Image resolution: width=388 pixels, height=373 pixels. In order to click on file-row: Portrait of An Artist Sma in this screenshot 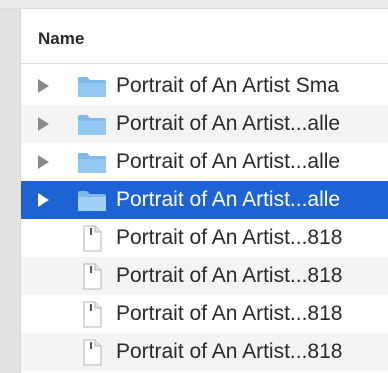, I will do `click(204, 86)`.